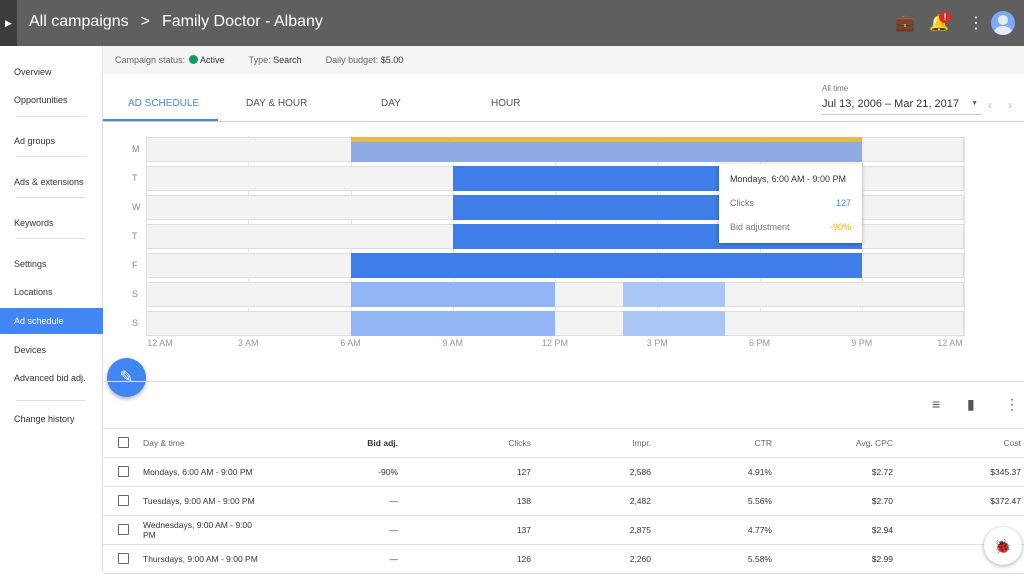 This screenshot has height=574, width=1024. Describe the element at coordinates (352, 60) in the screenshot. I see `budget-label: Daily budget:` at that location.